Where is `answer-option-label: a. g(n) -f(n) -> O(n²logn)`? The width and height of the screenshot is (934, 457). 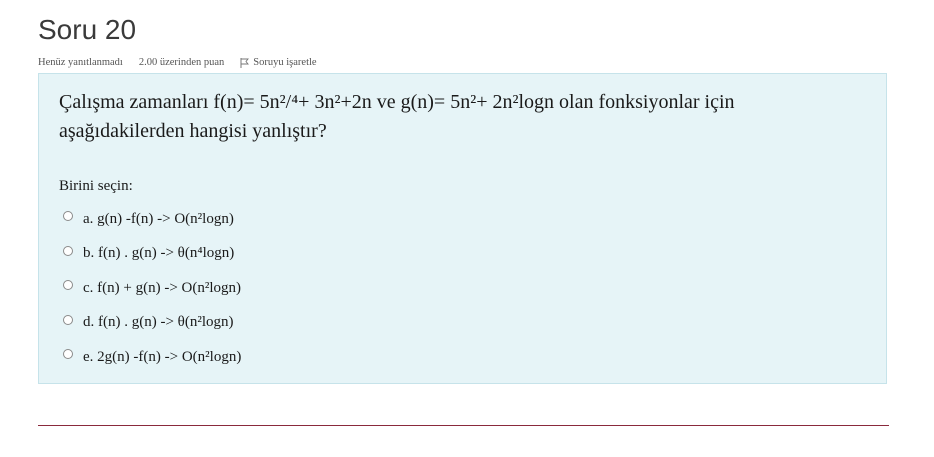 answer-option-label: a. g(n) -f(n) -> O(n²logn) is located at coordinates (158, 218).